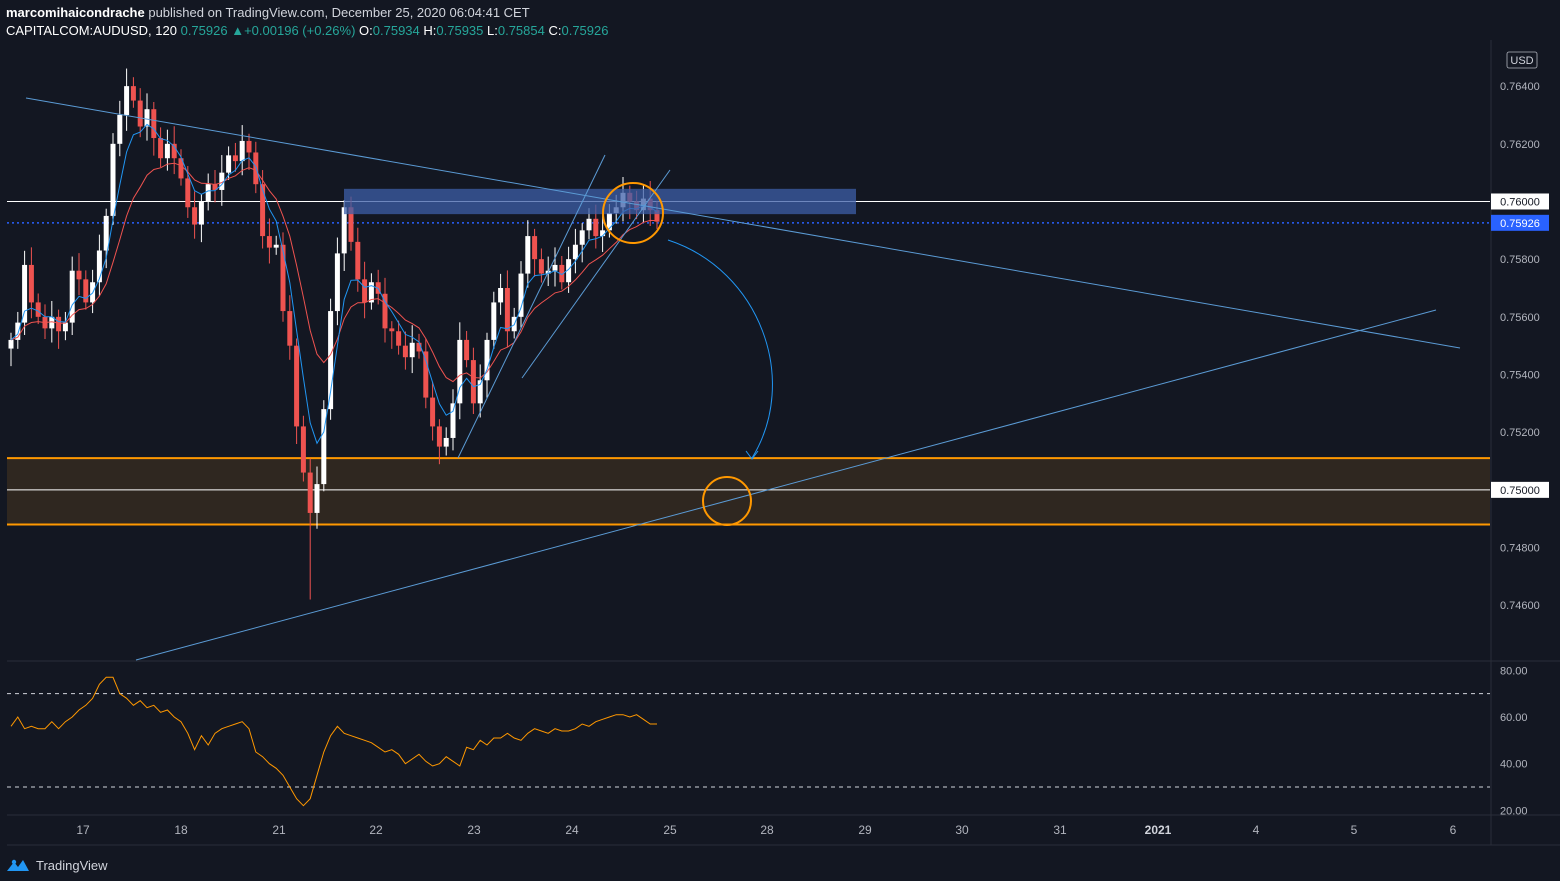 The image size is (1560, 881). Describe the element at coordinates (767, 830) in the screenshot. I see `time-tick-label: 28` at that location.